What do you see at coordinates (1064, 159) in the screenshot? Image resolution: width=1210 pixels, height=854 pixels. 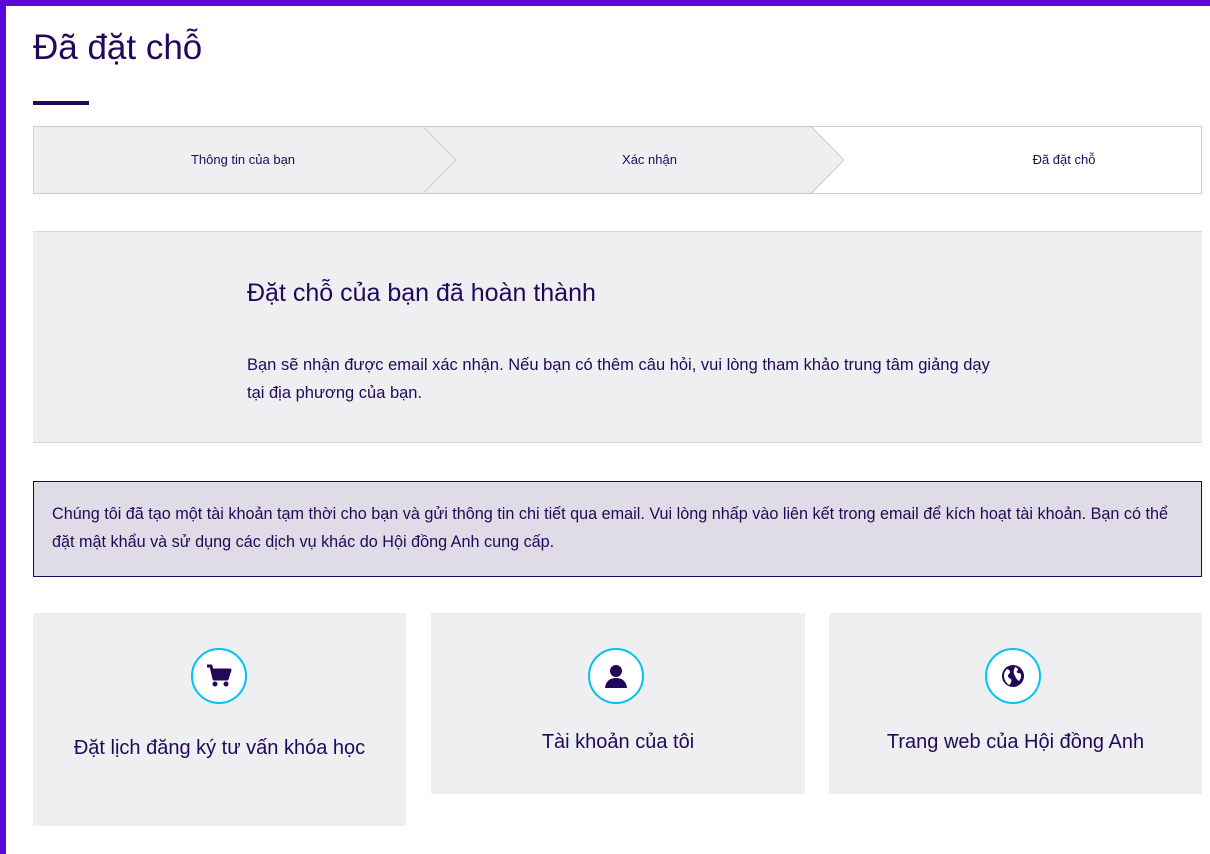 I see `step-booked: Đã đặt chỗ` at bounding box center [1064, 159].